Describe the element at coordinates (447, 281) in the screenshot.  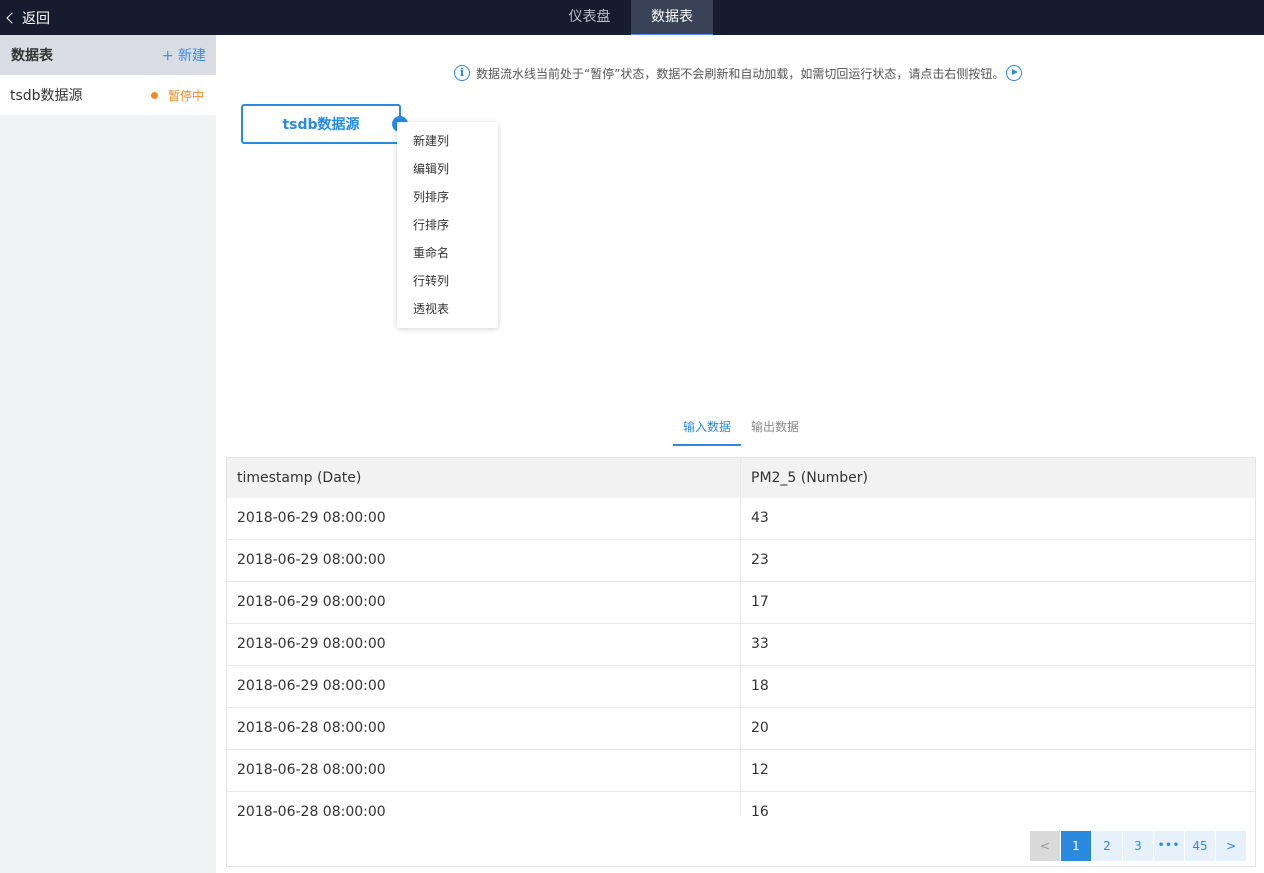
I see `menu-item-rows-to-columns: 行转列` at that location.